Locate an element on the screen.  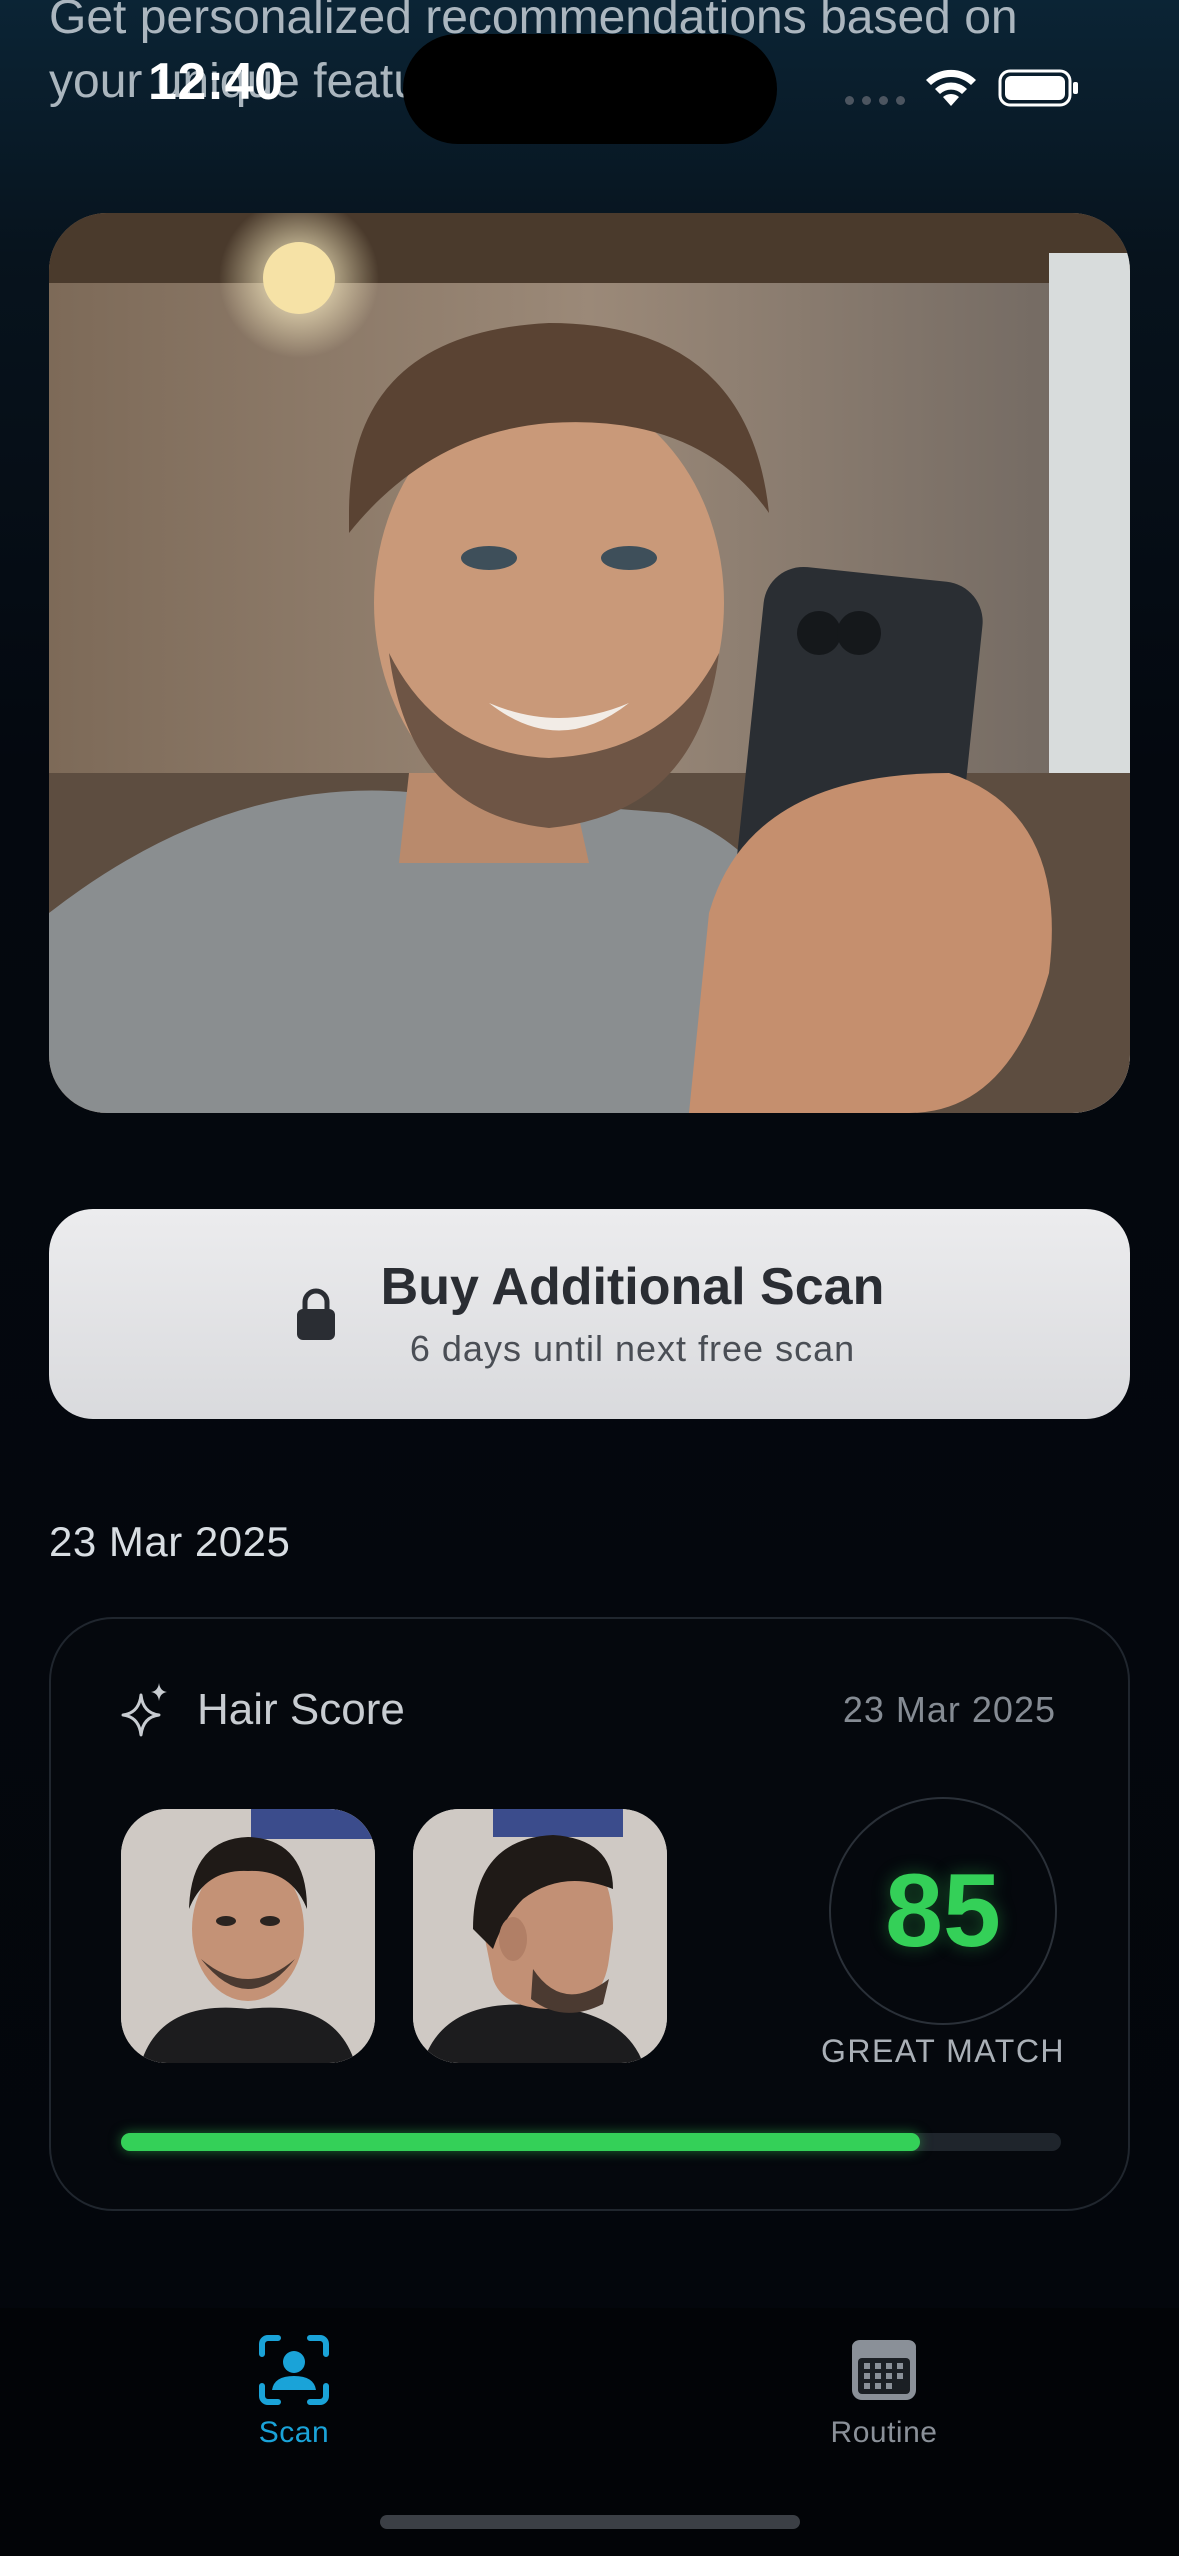
score-ring: 85 is located at coordinates (943, 1911).